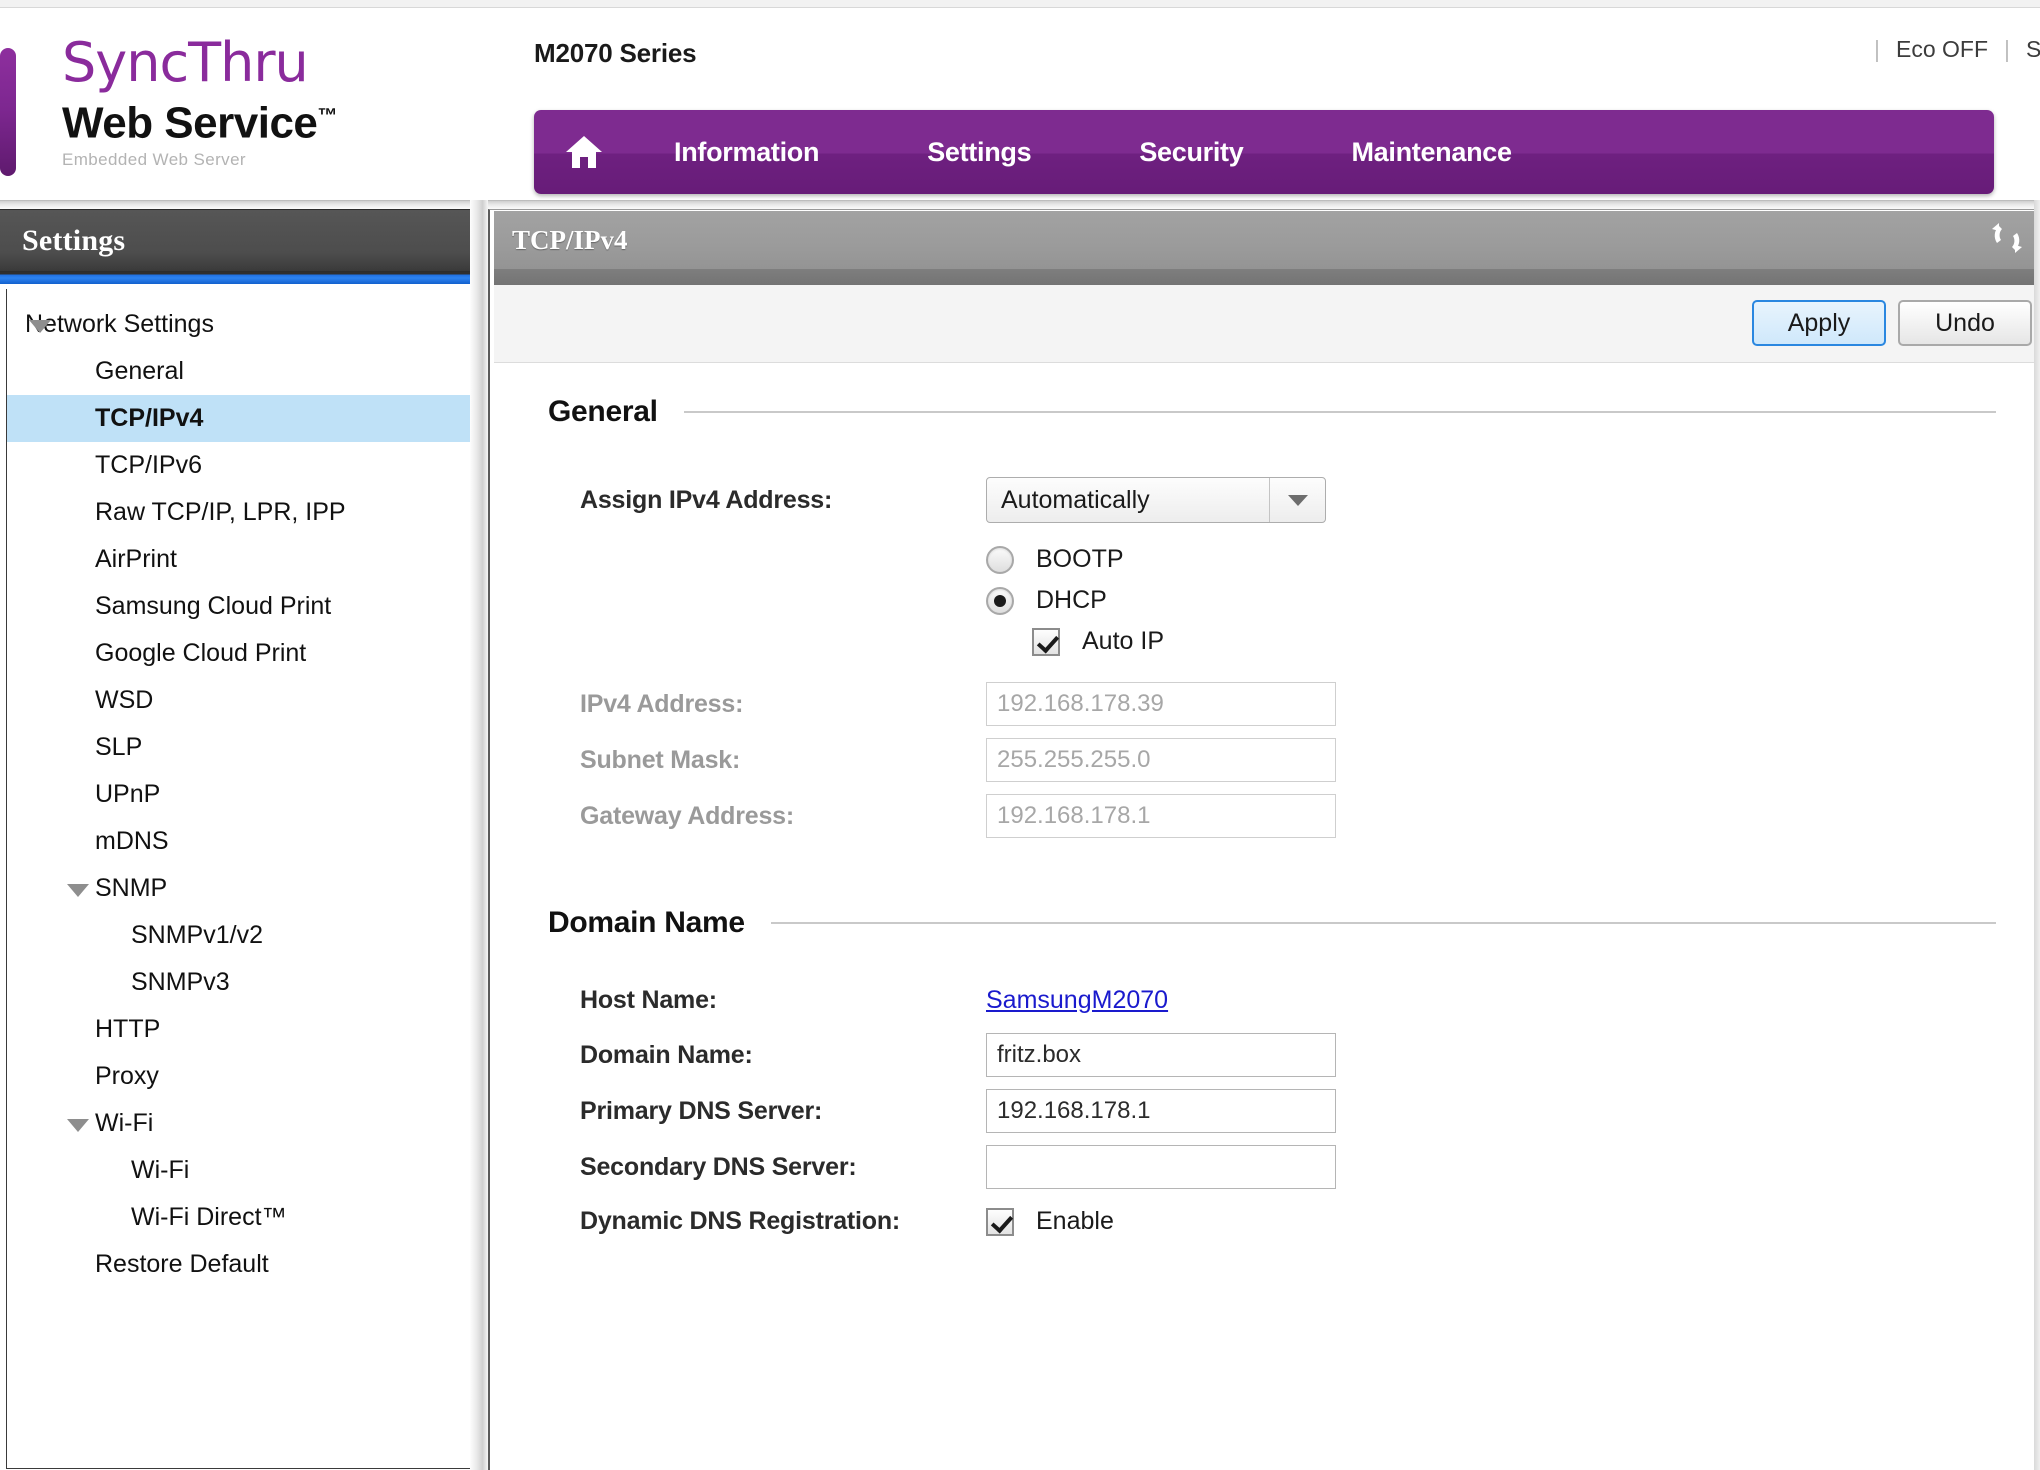 This screenshot has width=2040, height=1470. What do you see at coordinates (128, 1029) in the screenshot?
I see `sidebar-item-label: HTTP` at bounding box center [128, 1029].